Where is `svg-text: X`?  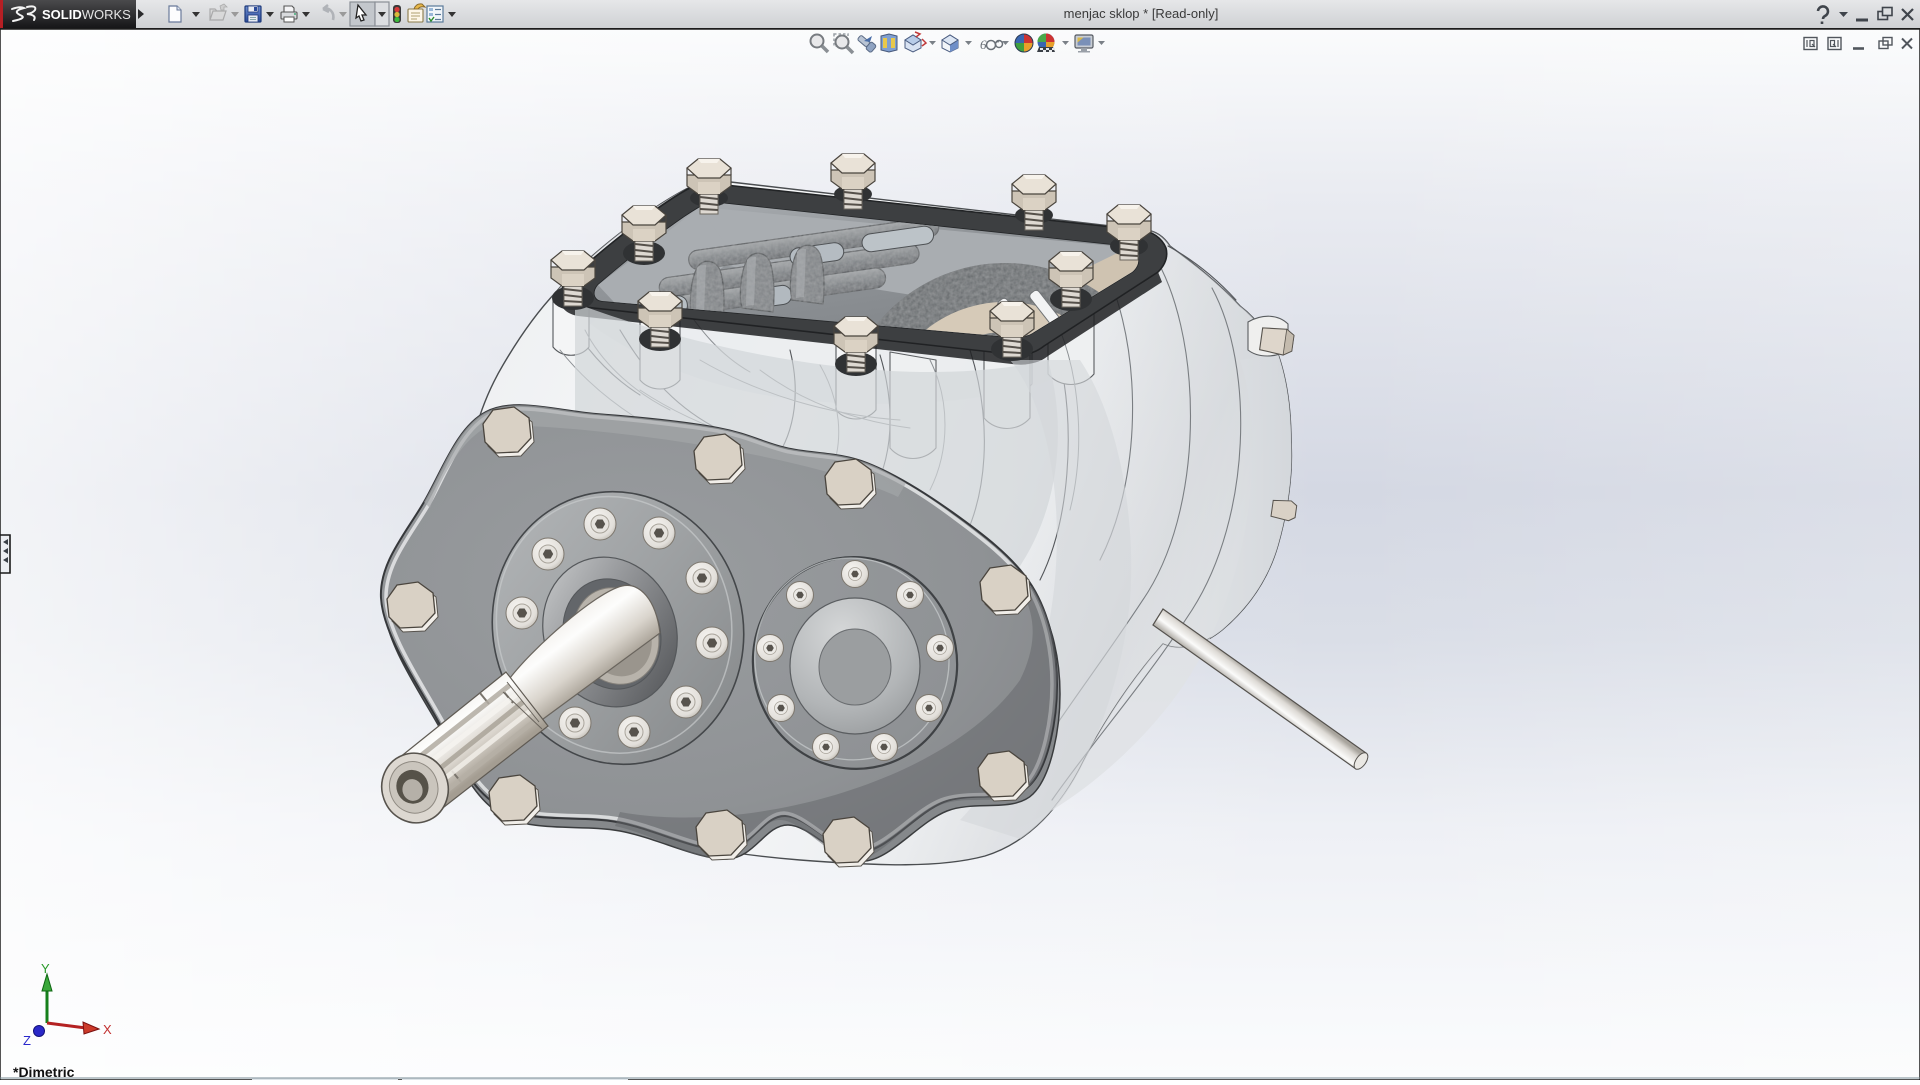 svg-text: X is located at coordinates (107, 1029).